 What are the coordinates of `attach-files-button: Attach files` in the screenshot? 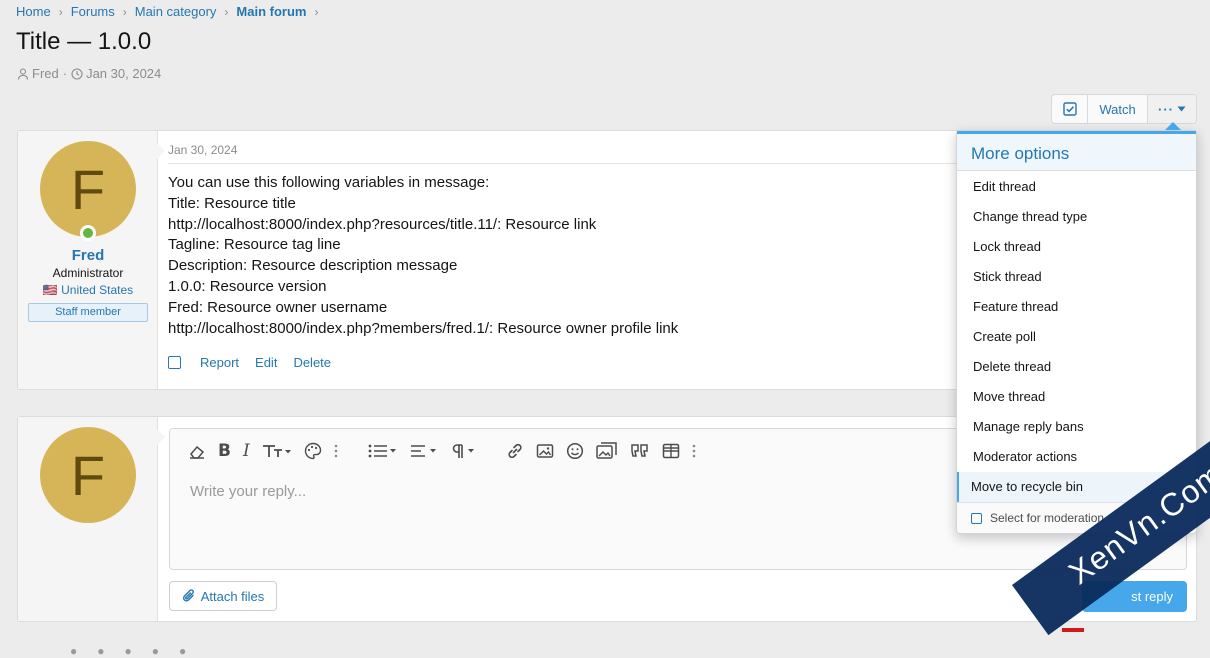 It's located at (223, 596).